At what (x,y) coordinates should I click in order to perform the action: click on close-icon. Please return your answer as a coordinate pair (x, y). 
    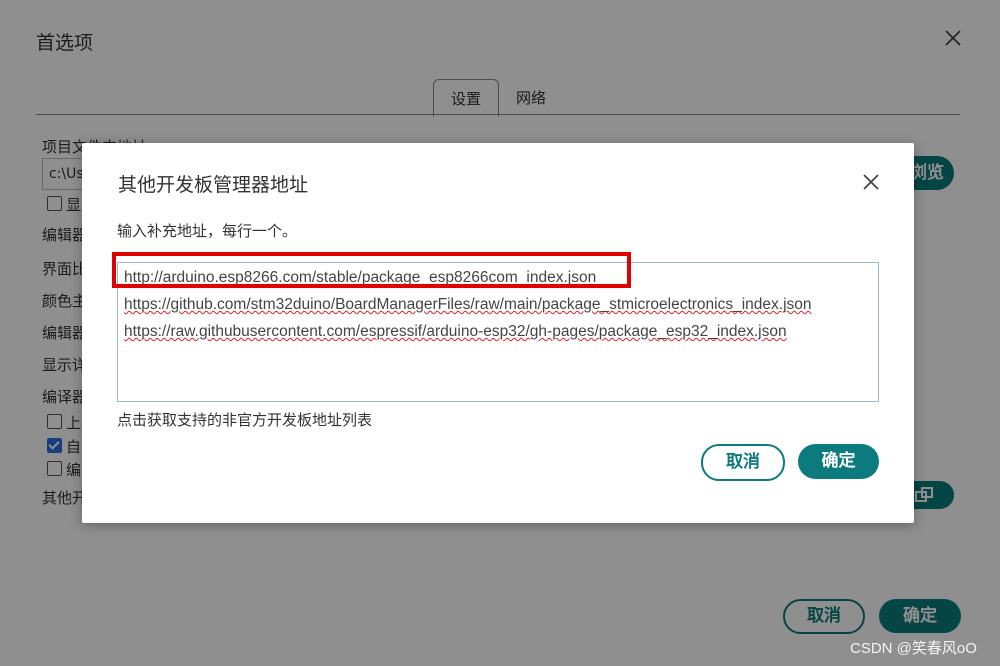
    Looking at the image, I should click on (871, 182).